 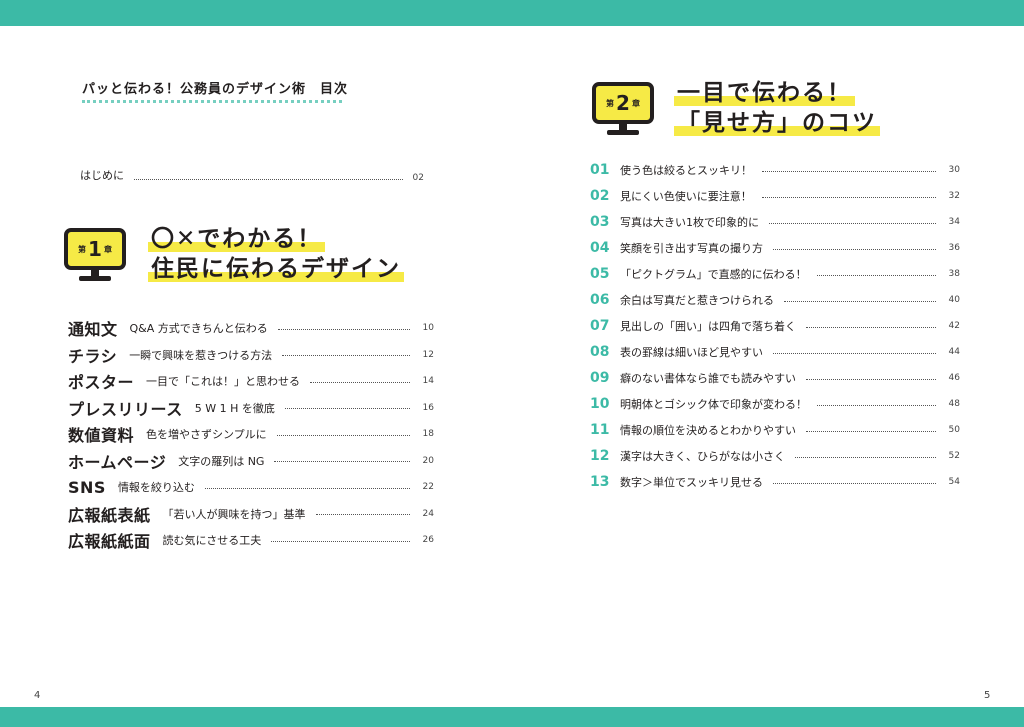 I want to click on chapter1-toc-entry: 通知文 Q&A 方式できちんと伝わる 10, so click(x=251, y=328).